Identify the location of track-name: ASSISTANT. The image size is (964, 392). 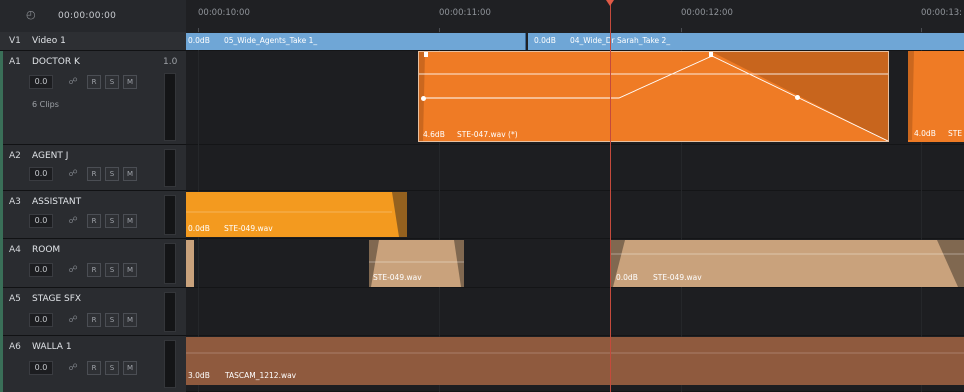
(56, 202).